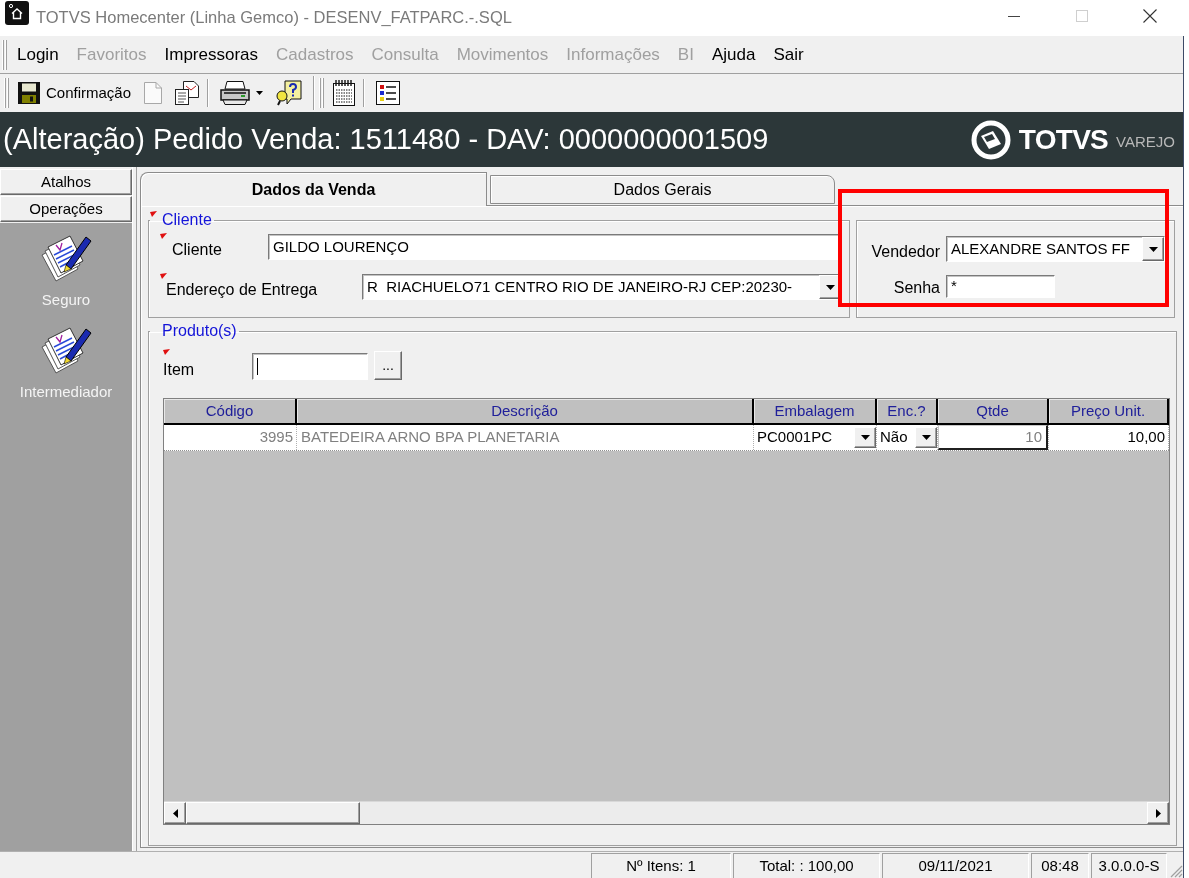  What do you see at coordinates (276, 437) in the screenshot?
I see `table-cell-text: 3995` at bounding box center [276, 437].